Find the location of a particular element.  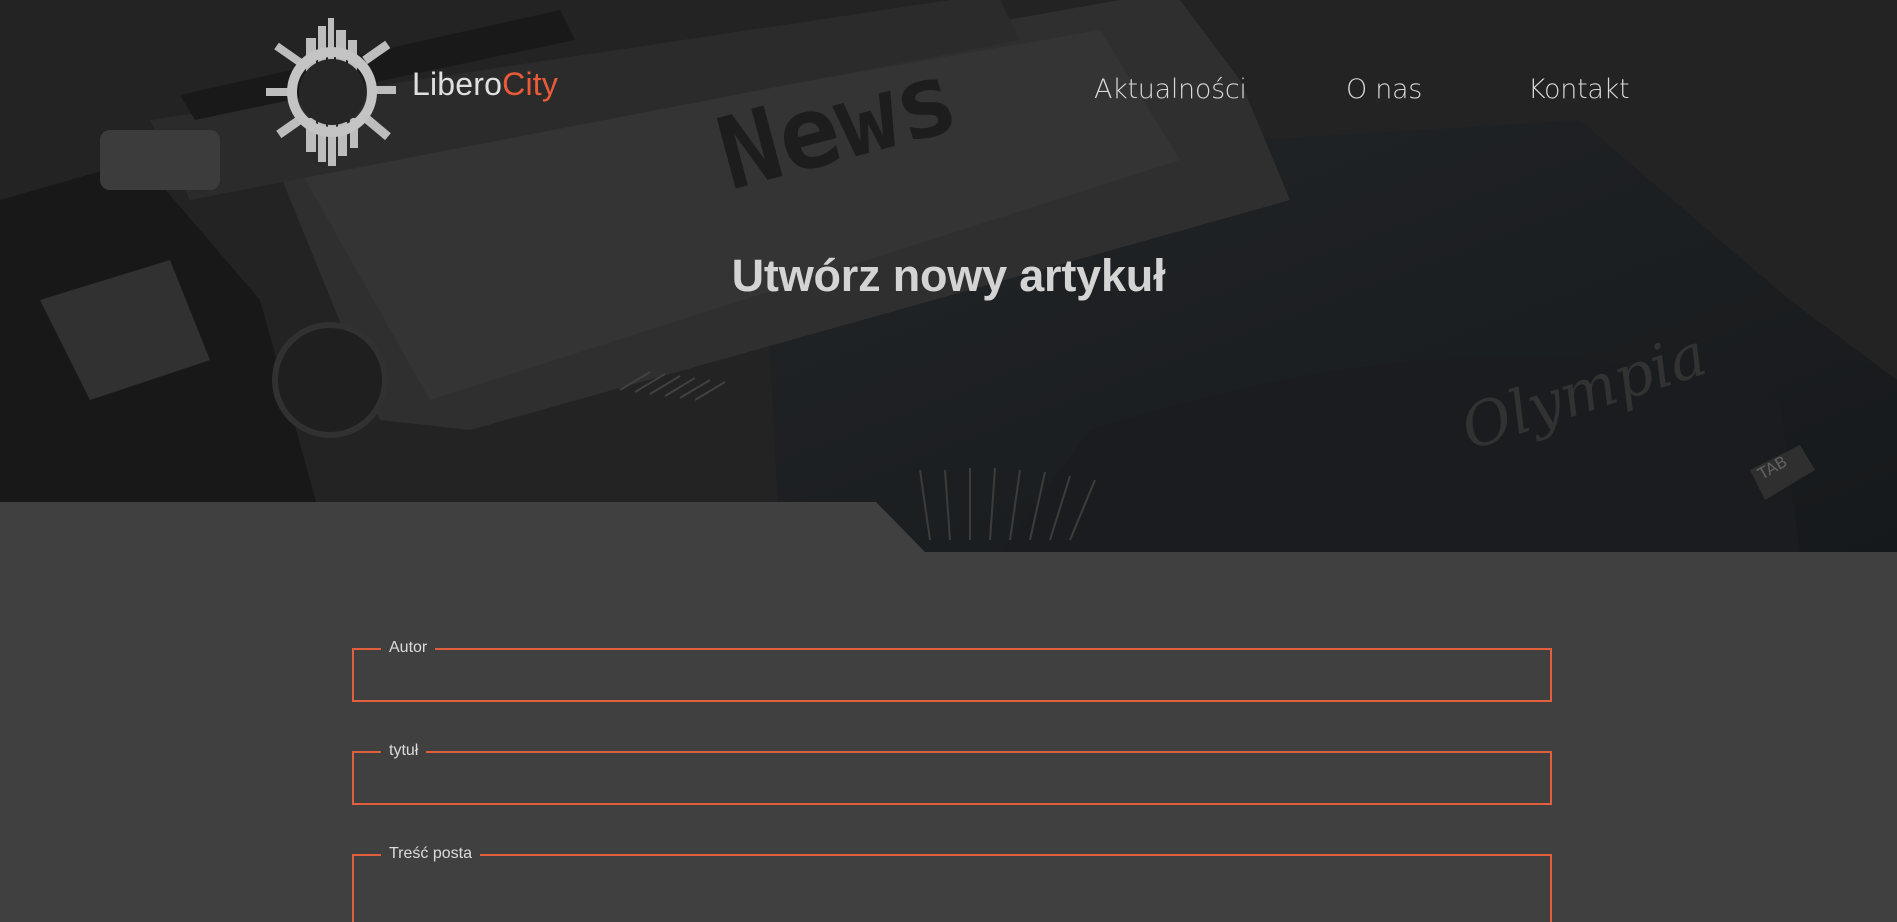

author-input is located at coordinates (952, 675).